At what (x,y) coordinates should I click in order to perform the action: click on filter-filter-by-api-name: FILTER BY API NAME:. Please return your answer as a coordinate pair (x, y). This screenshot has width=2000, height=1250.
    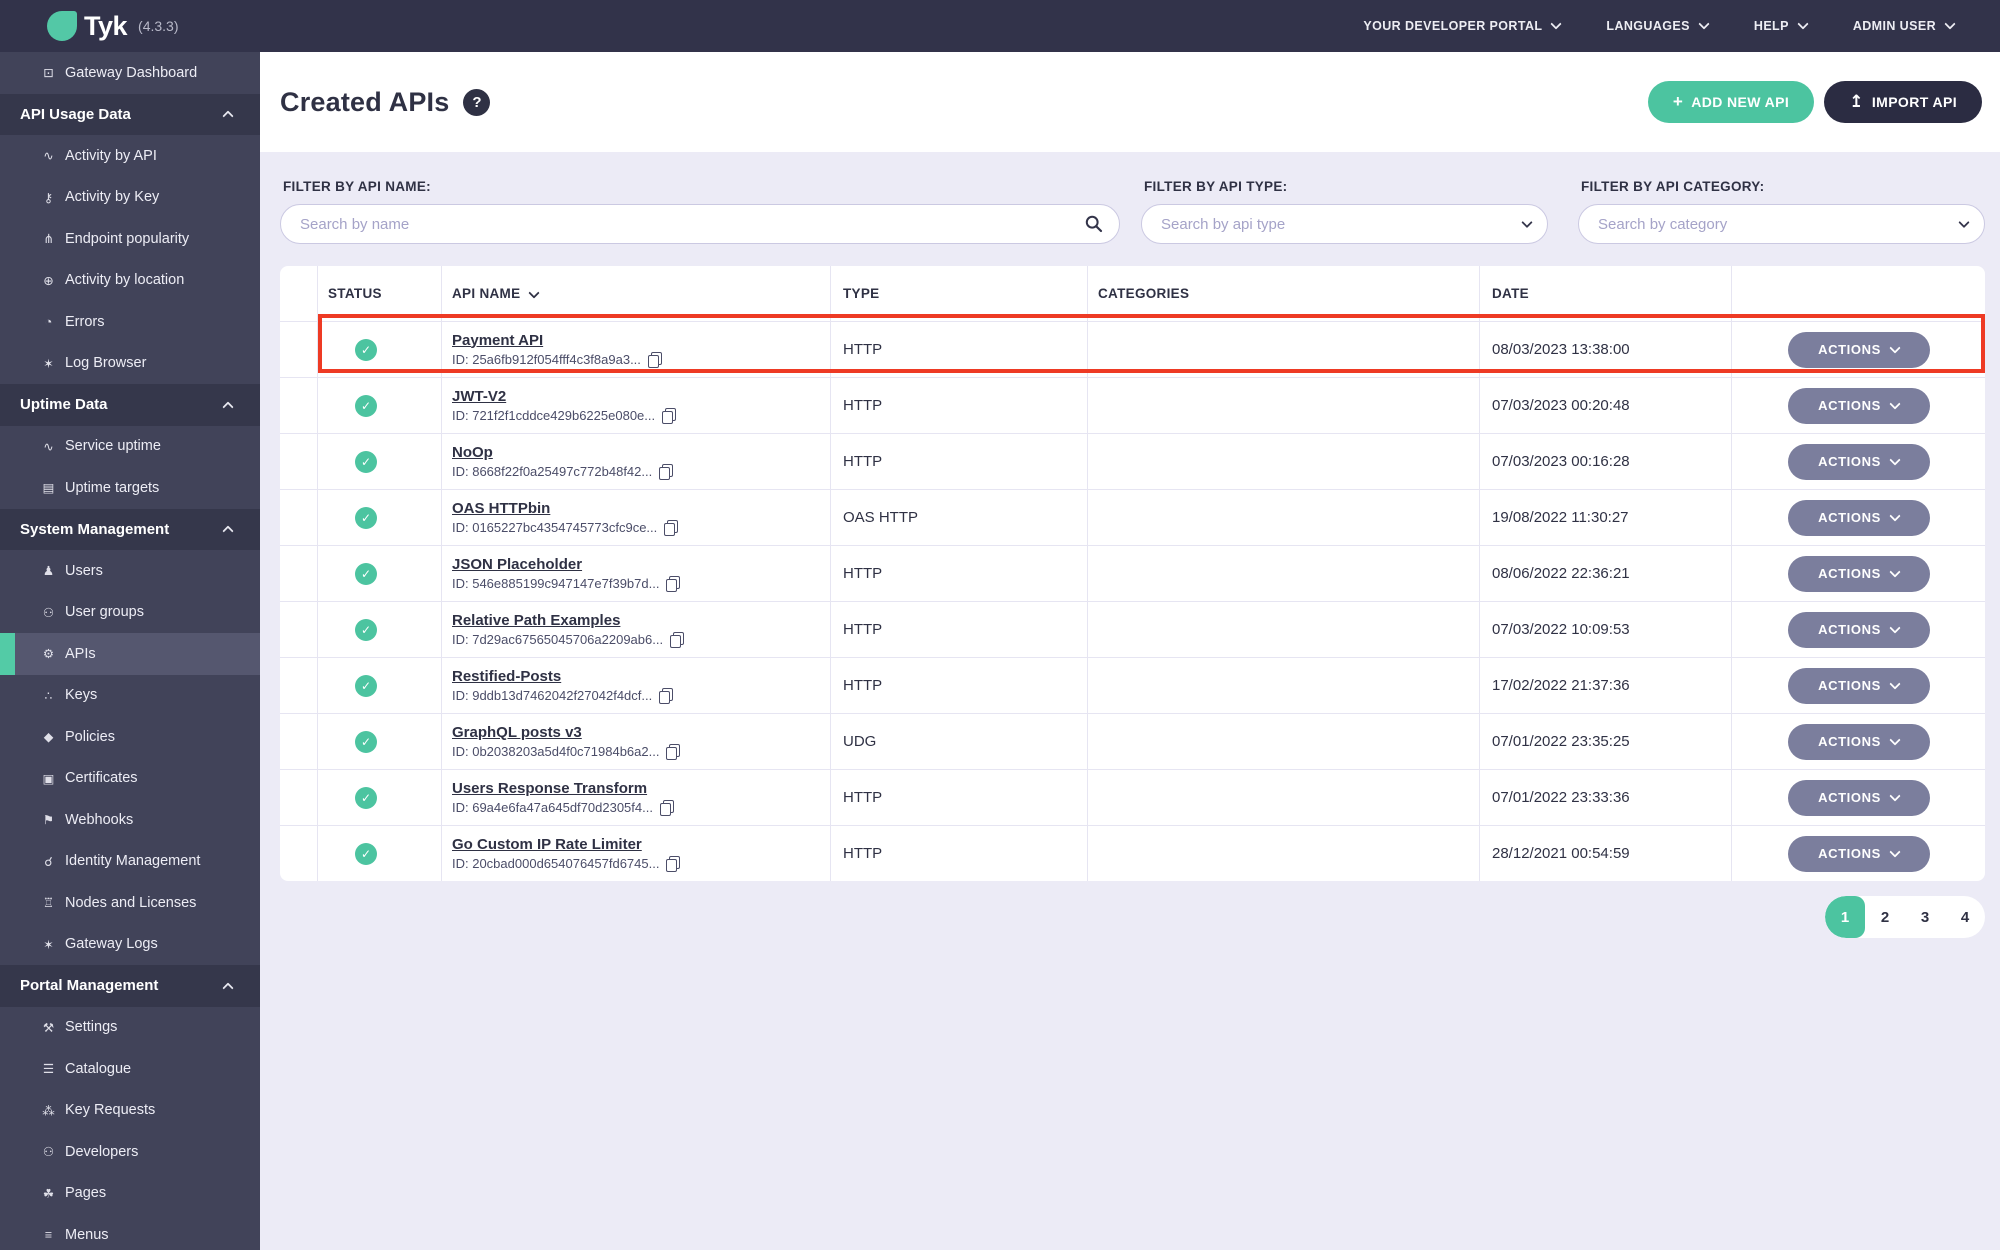
    Looking at the image, I should click on (700, 211).